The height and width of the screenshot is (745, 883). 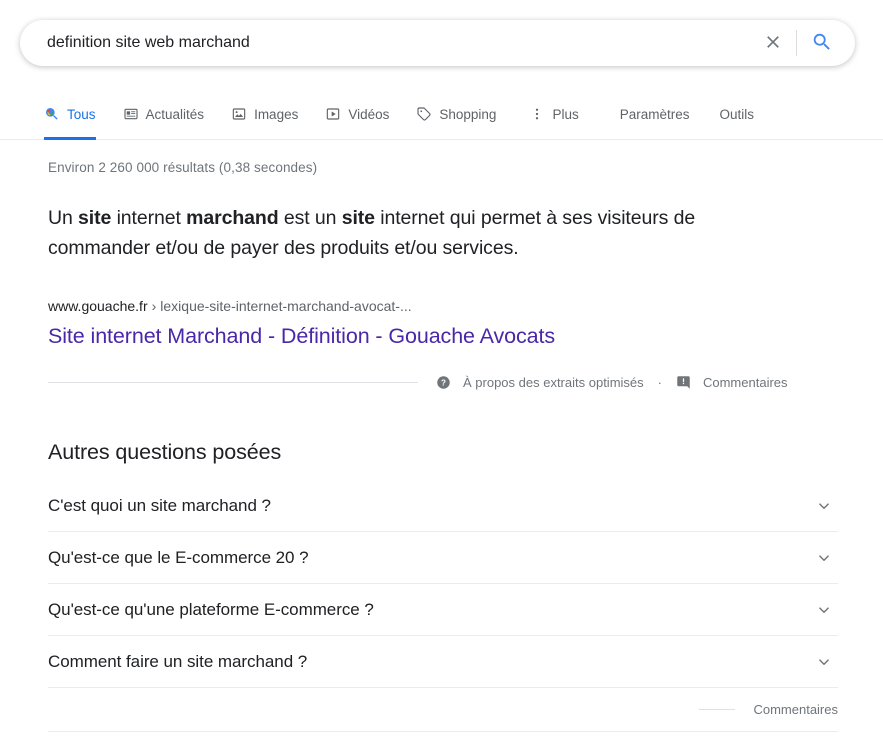 What do you see at coordinates (565, 114) in the screenshot?
I see `tab-label: Plus` at bounding box center [565, 114].